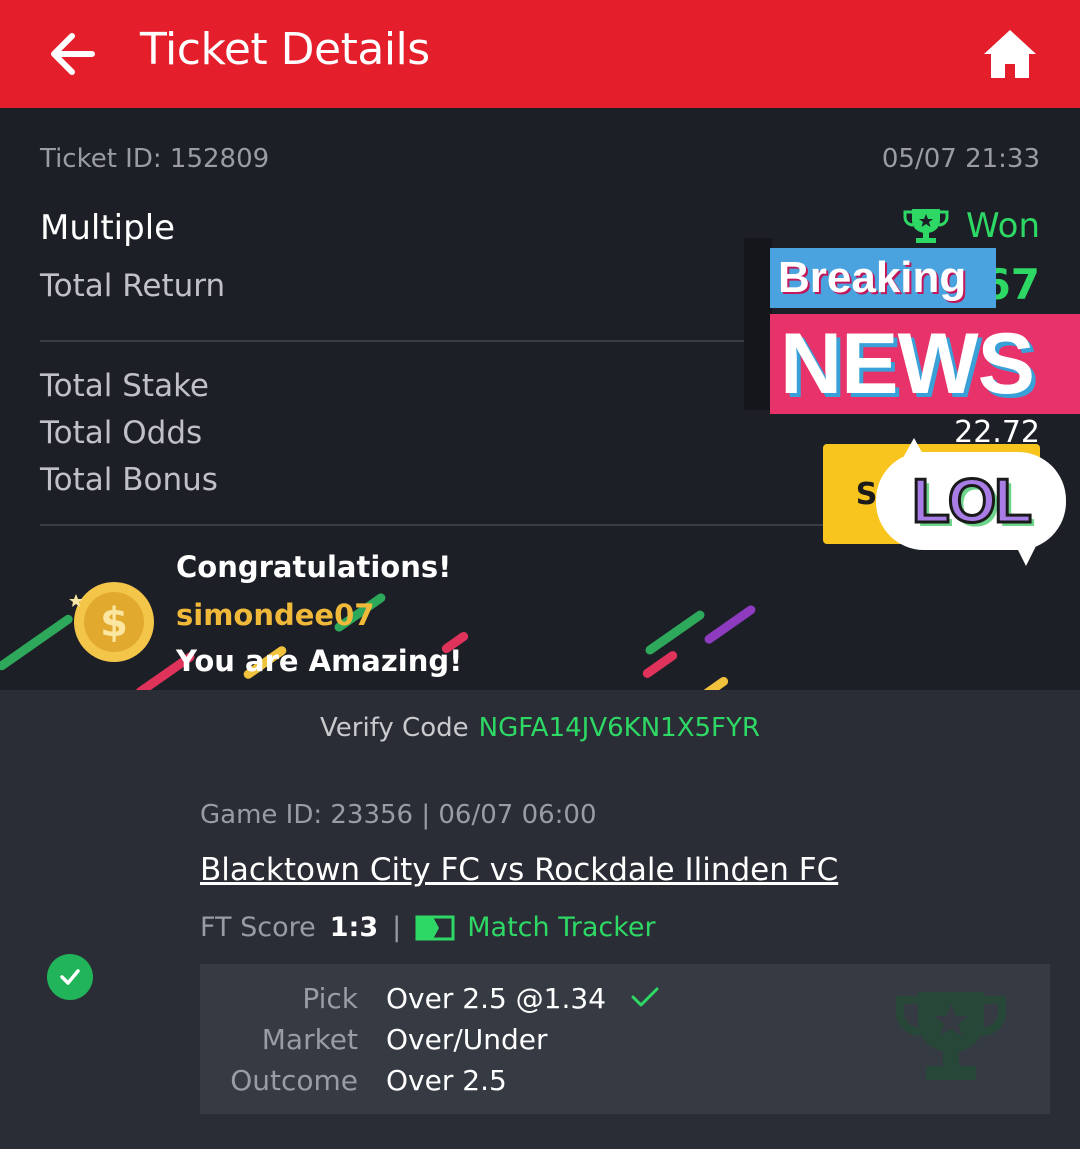 Image resolution: width=1080 pixels, height=1149 pixels. I want to click on home-icon, so click(1010, 54).